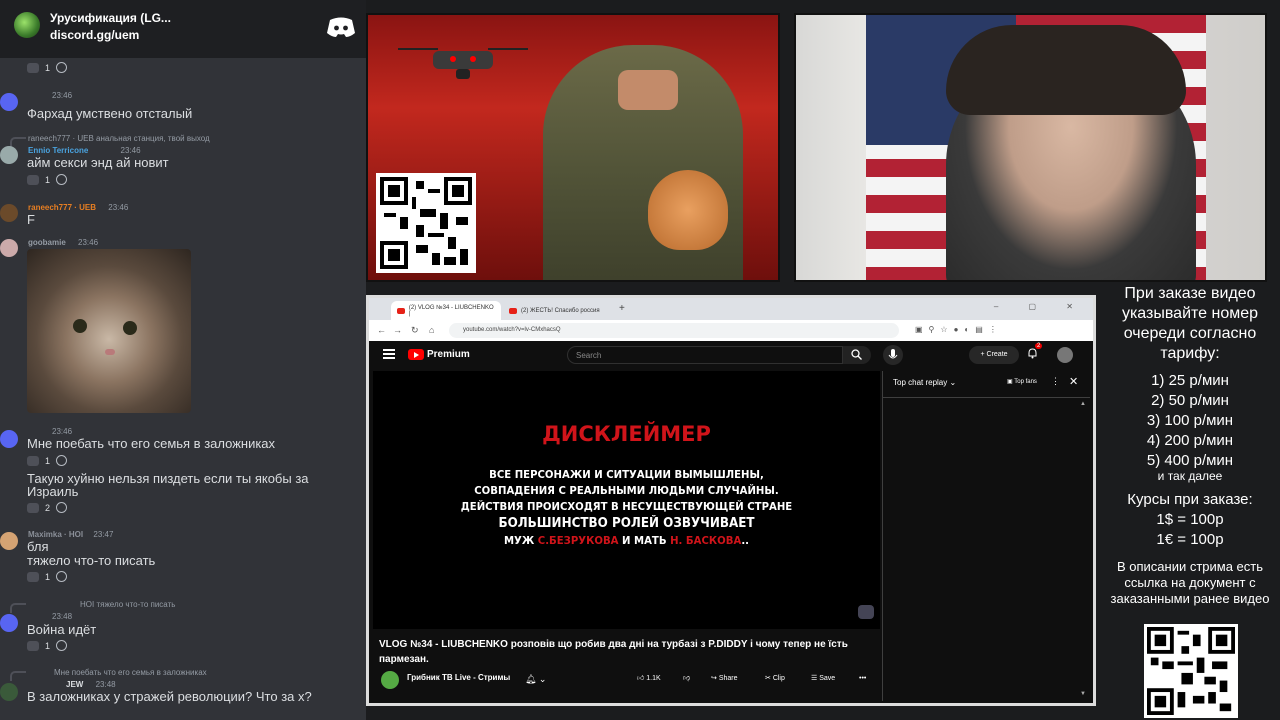  What do you see at coordinates (862, 679) in the screenshot?
I see `more-actions-icon: •••` at bounding box center [862, 679].